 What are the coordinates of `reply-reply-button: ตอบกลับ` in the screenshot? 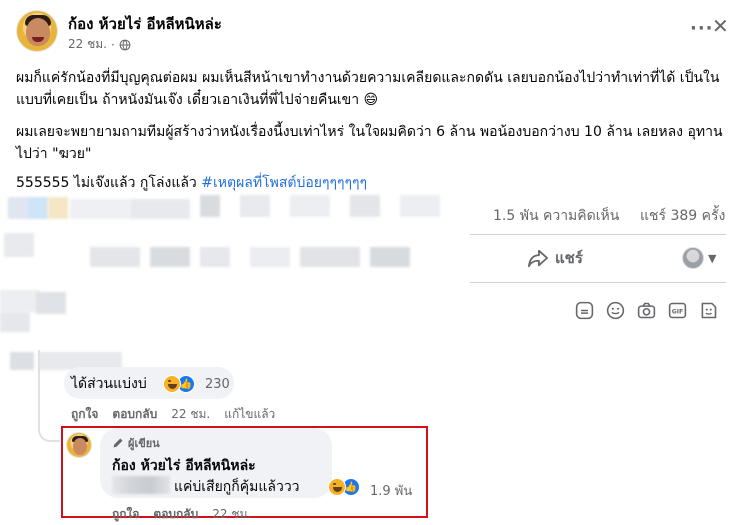 It's located at (175, 514).